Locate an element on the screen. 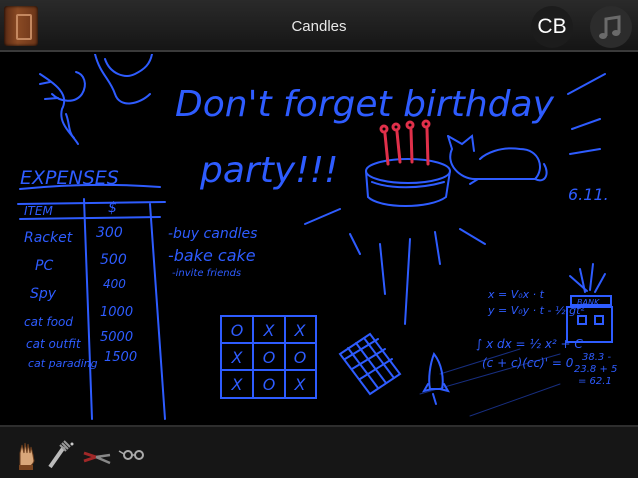 This screenshot has width=638, height=478. expenses-header-amount: $ is located at coordinates (112, 208).